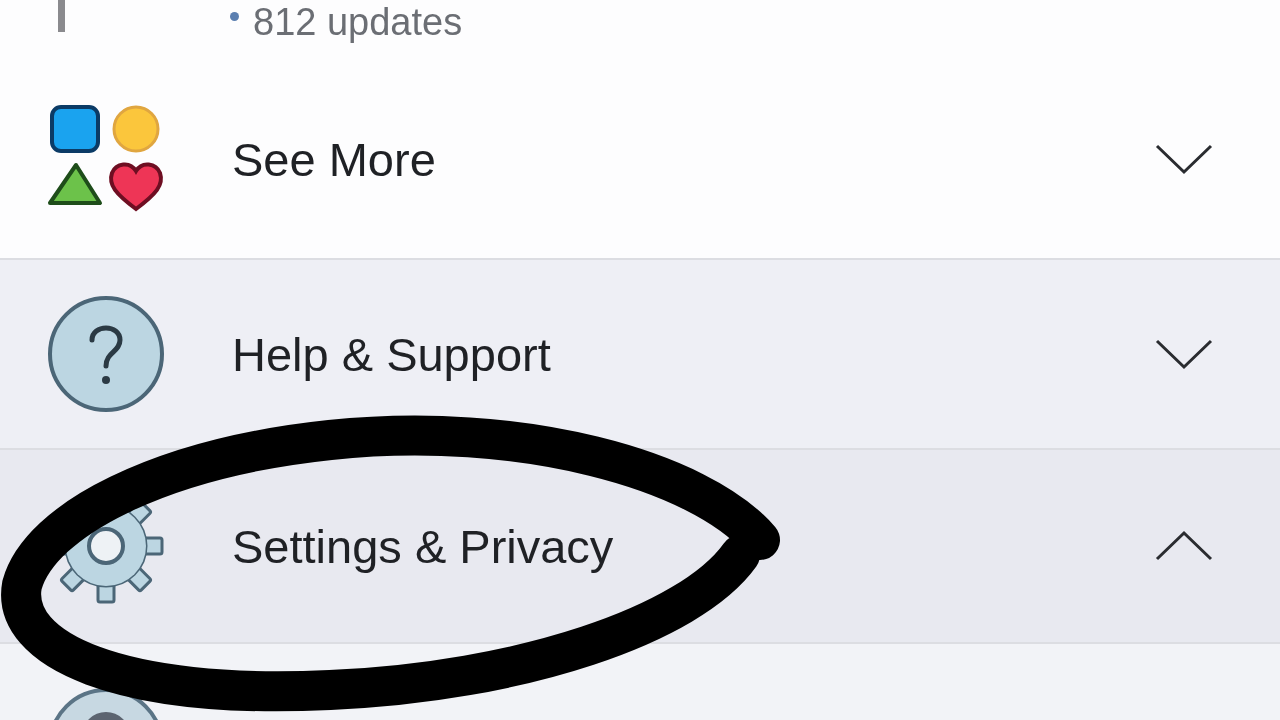 Image resolution: width=1280 pixels, height=720 pixels. What do you see at coordinates (392, 354) in the screenshot?
I see `menu-label: Help & Support` at bounding box center [392, 354].